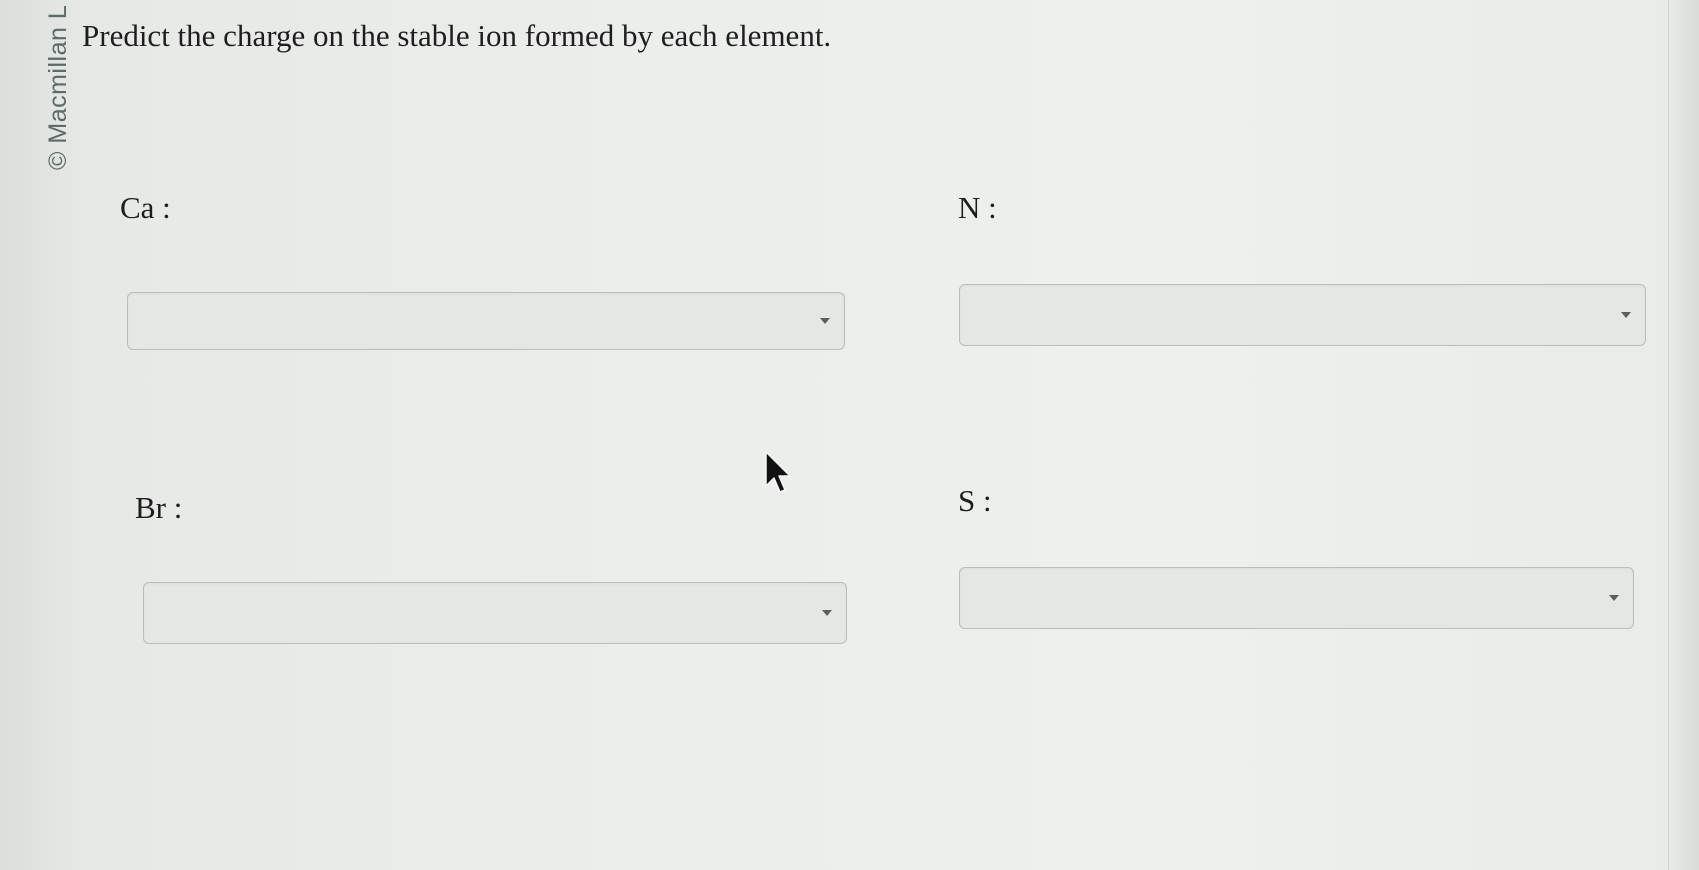 The image size is (1699, 870). Describe the element at coordinates (1296, 598) in the screenshot. I see `s-charge-select` at that location.